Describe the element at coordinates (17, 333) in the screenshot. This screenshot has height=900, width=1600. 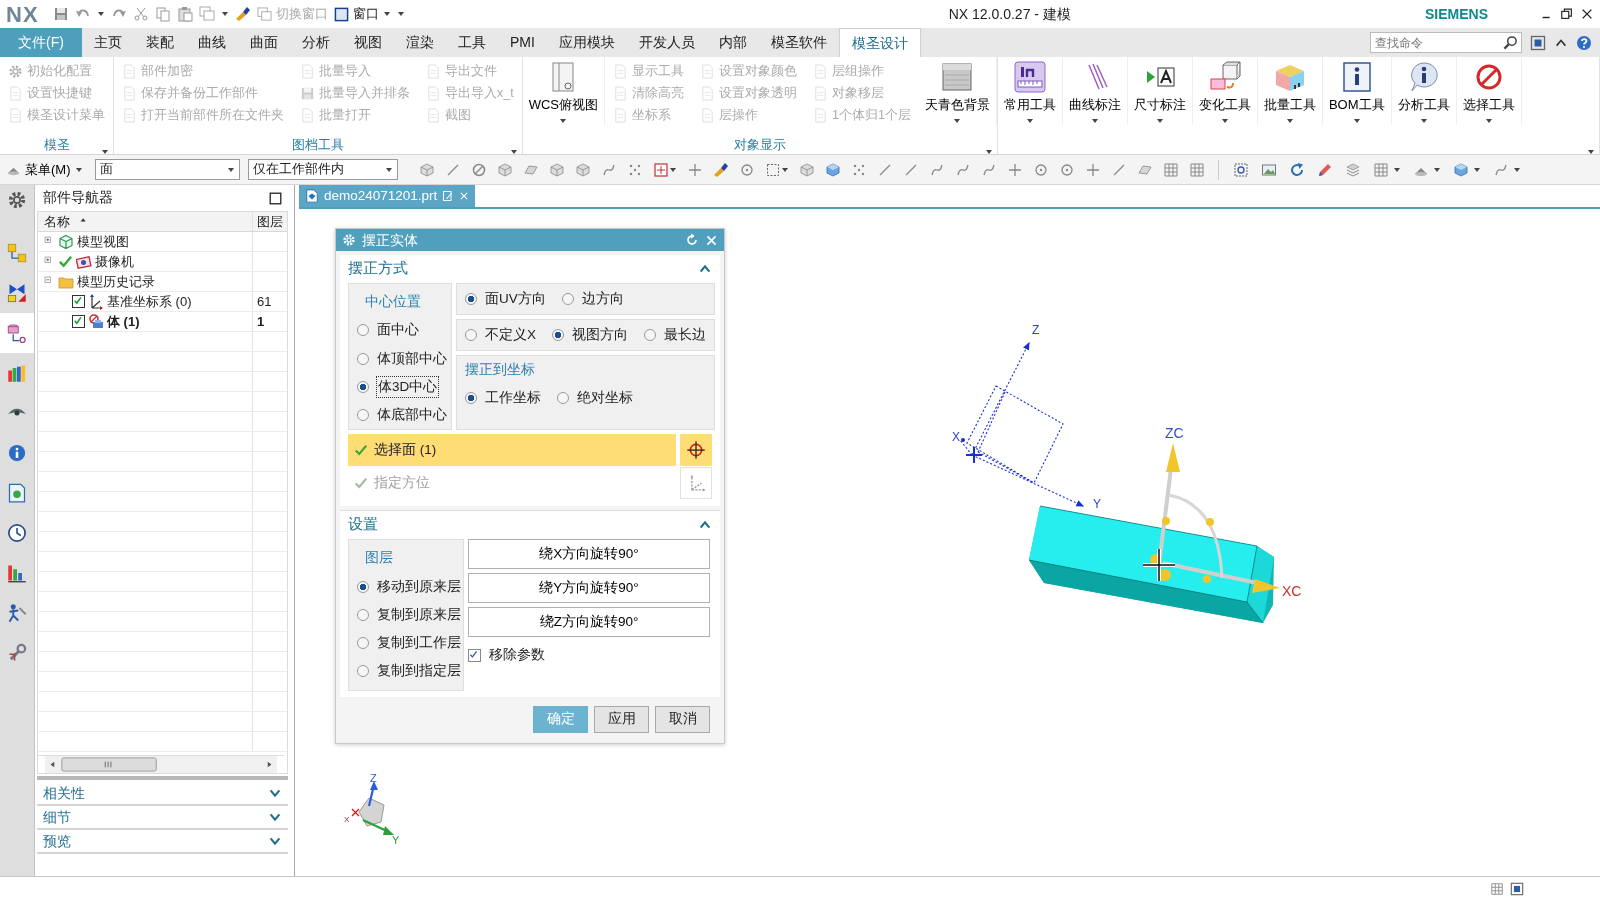
I see `resource-tab` at that location.